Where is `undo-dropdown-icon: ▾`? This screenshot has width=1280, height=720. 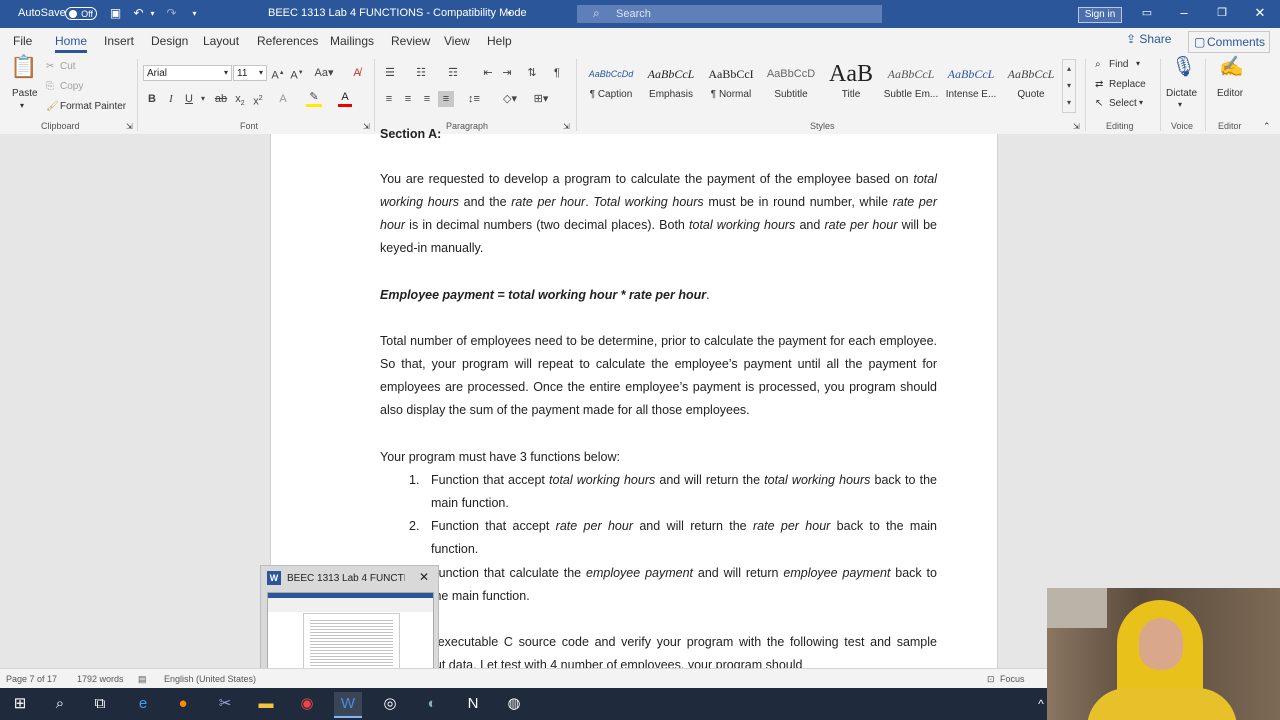 undo-dropdown-icon: ▾ is located at coordinates (152, 13).